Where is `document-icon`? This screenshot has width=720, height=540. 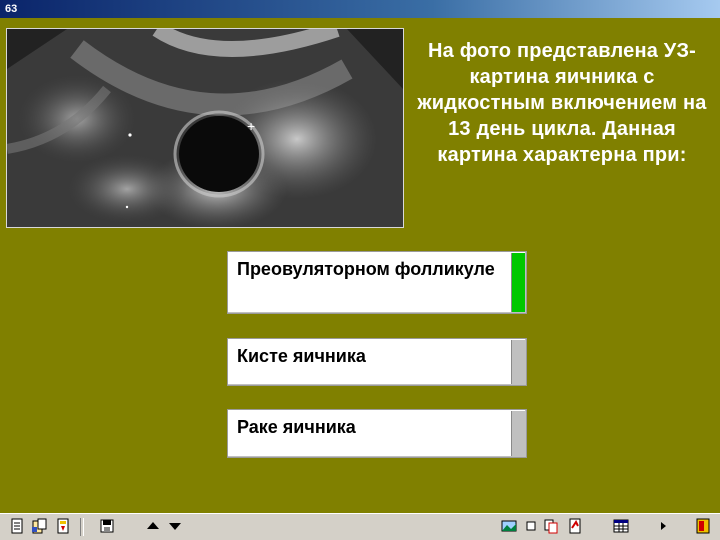
document-icon is located at coordinates (17, 527).